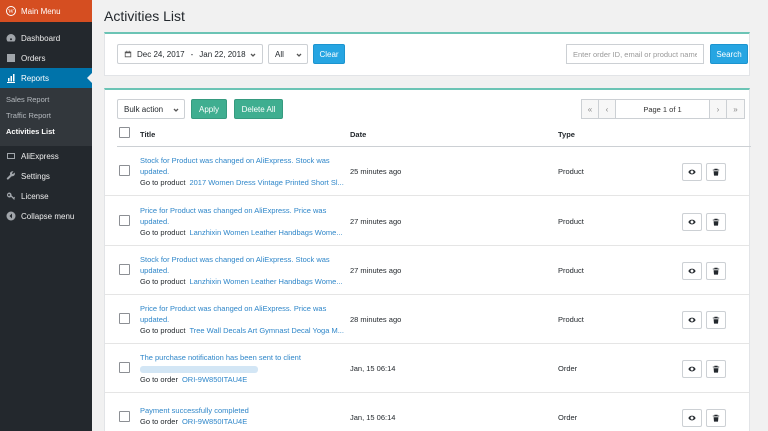 The image size is (768, 431). I want to click on sidebar-item-dashboard: Dashboard, so click(46, 38).